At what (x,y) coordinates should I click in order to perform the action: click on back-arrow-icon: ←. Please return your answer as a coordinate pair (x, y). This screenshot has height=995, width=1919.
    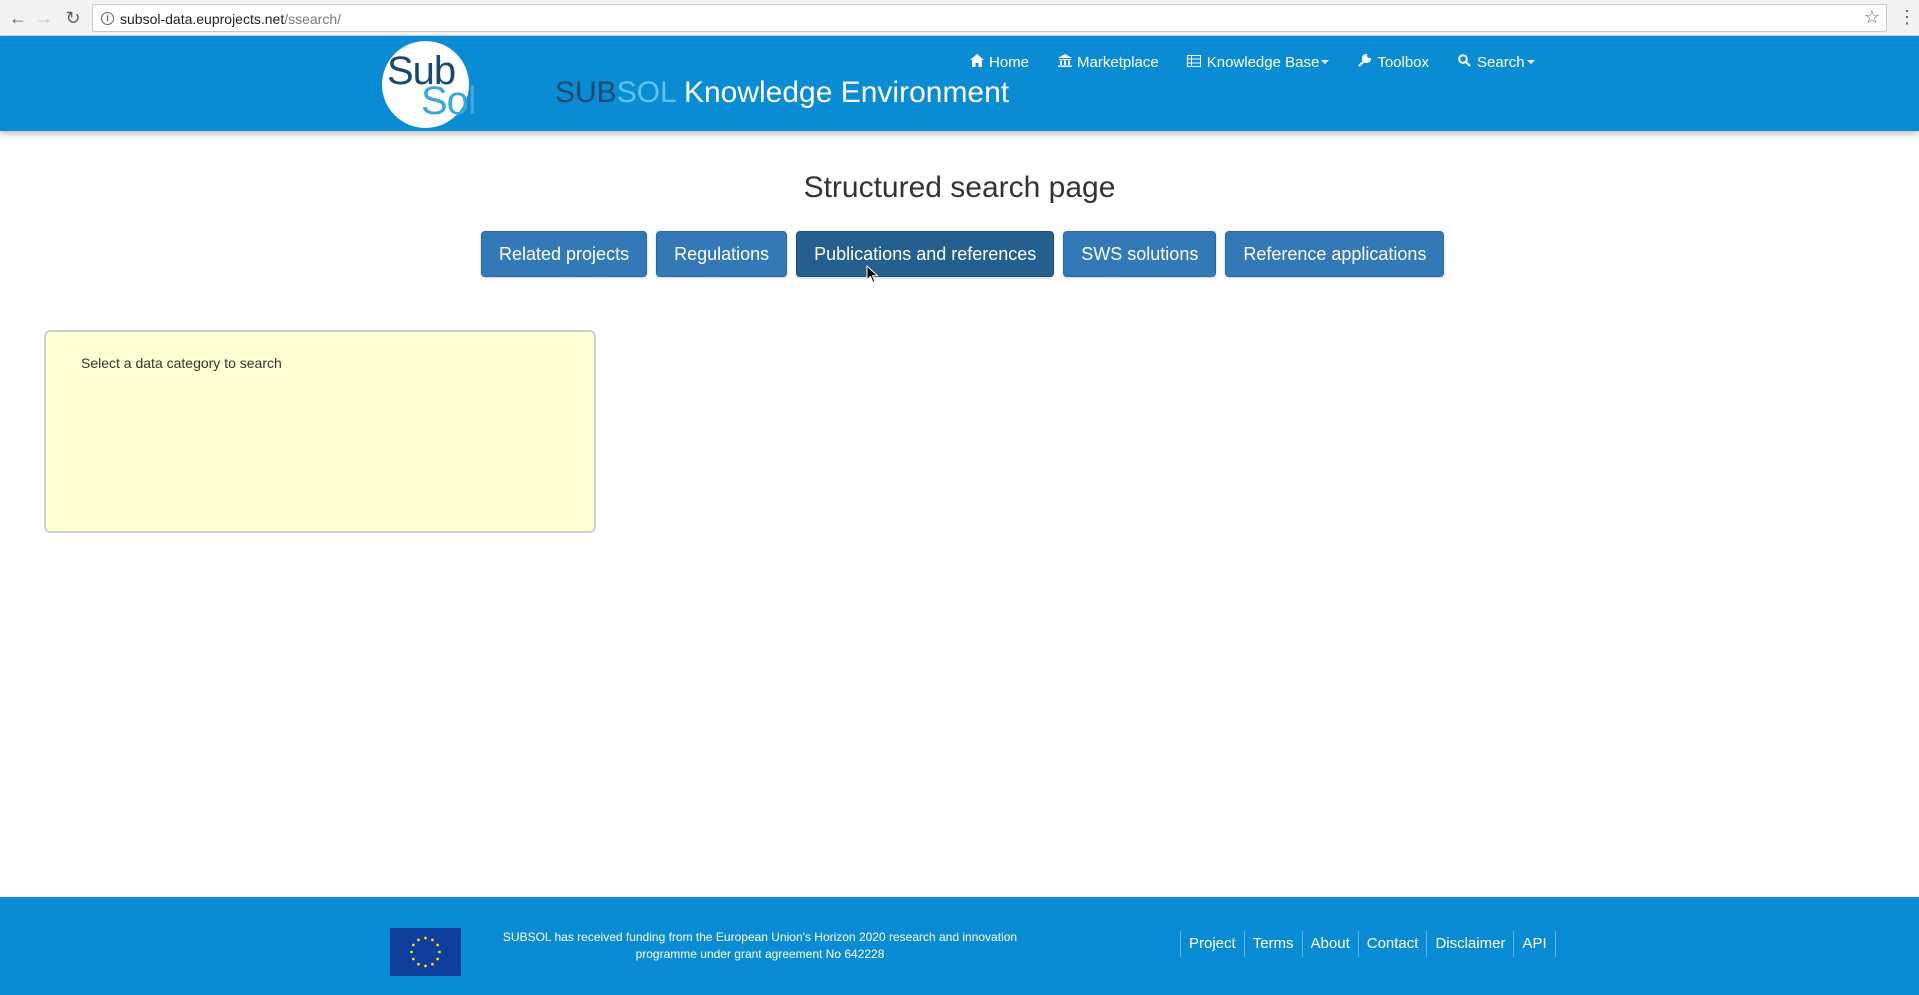
    Looking at the image, I should click on (18, 18).